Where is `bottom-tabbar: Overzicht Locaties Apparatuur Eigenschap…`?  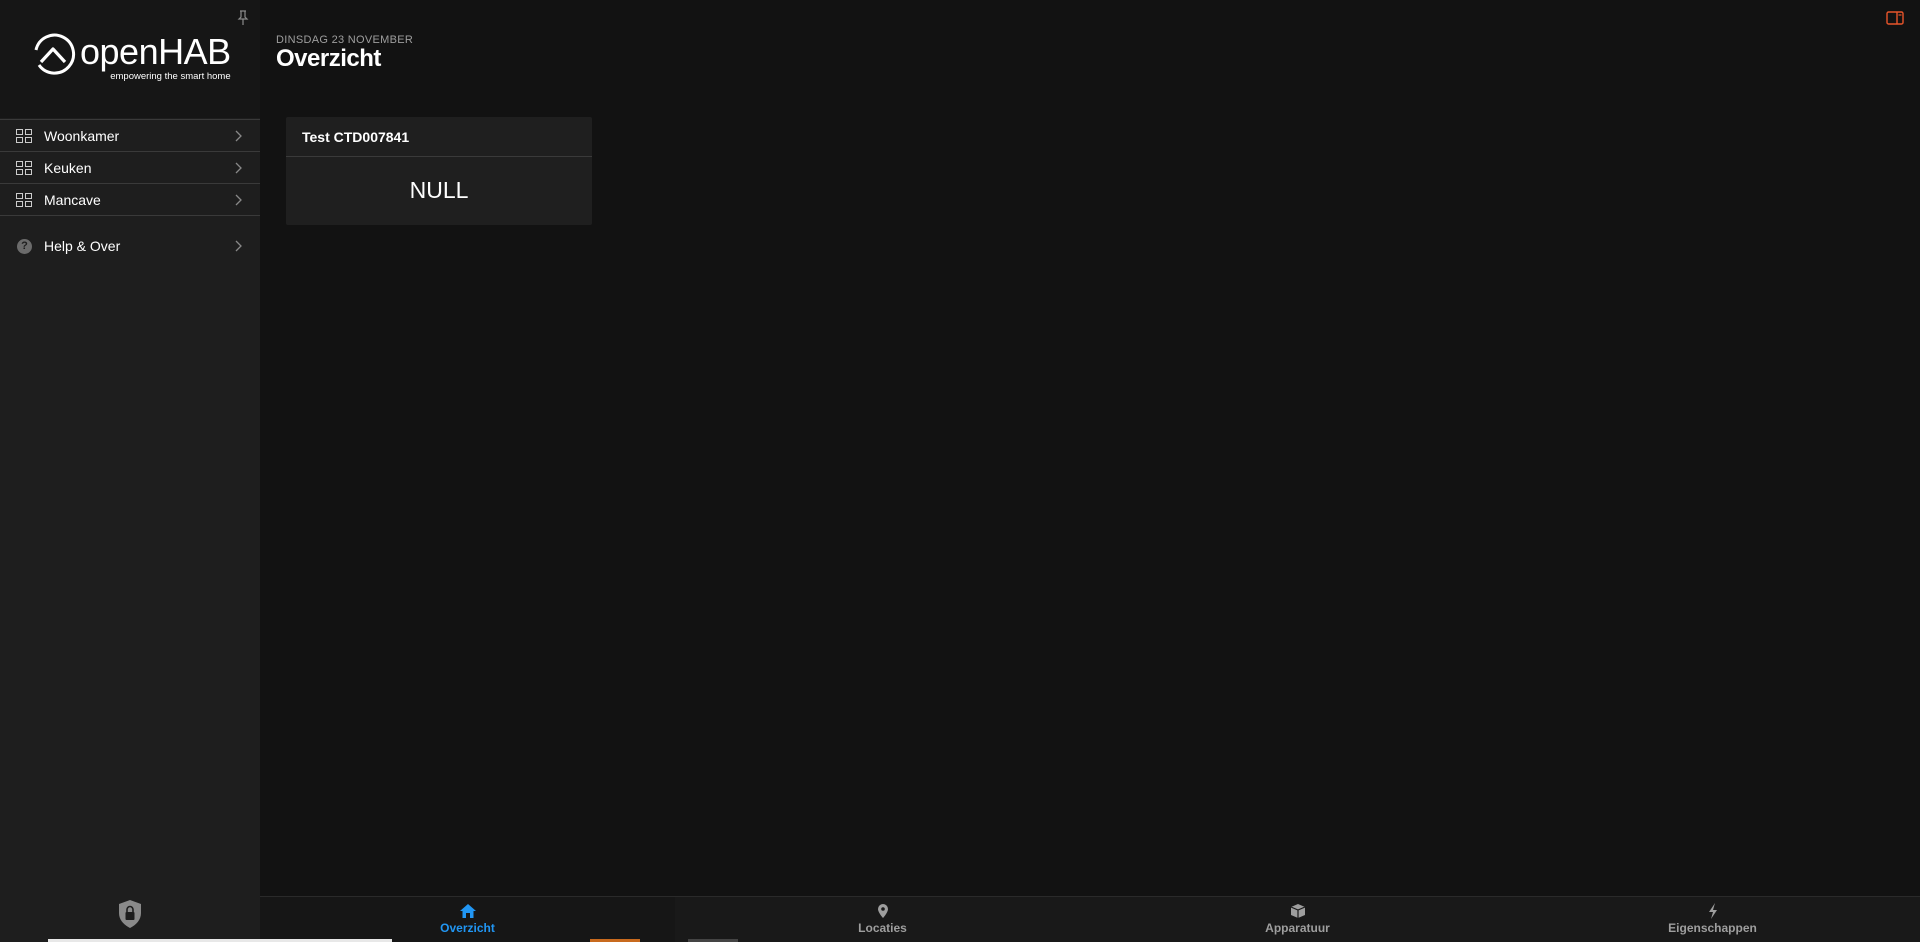
bottom-tabbar: Overzicht Locaties Apparatuur Eigenschap… is located at coordinates (1090, 919).